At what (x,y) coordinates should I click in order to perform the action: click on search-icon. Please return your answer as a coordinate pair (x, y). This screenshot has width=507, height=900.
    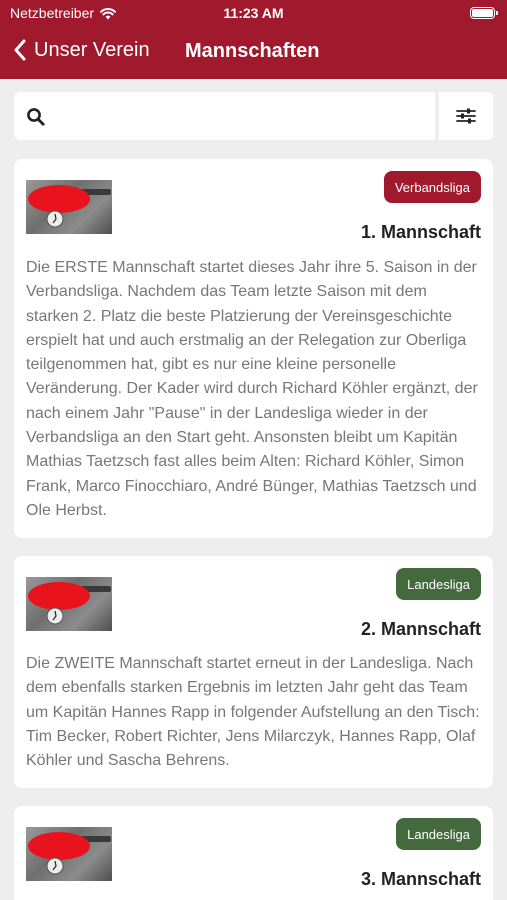
    Looking at the image, I should click on (36, 117).